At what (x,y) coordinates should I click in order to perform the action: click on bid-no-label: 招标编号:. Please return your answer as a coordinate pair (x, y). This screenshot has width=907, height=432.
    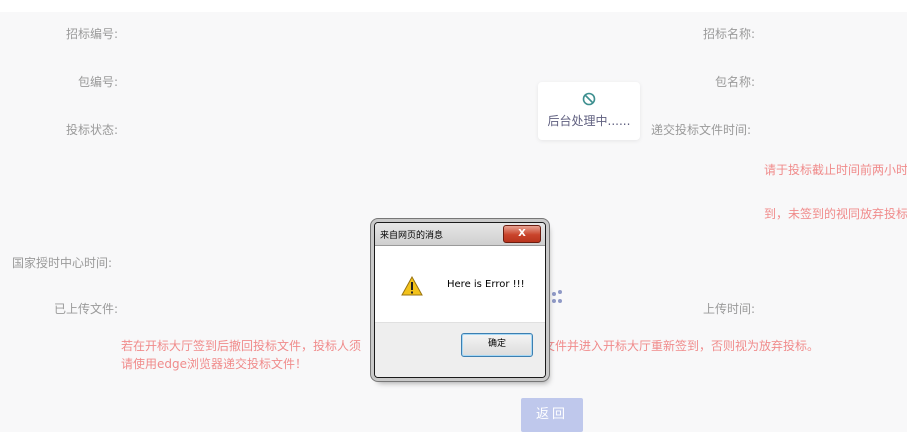
    Looking at the image, I should click on (91, 34).